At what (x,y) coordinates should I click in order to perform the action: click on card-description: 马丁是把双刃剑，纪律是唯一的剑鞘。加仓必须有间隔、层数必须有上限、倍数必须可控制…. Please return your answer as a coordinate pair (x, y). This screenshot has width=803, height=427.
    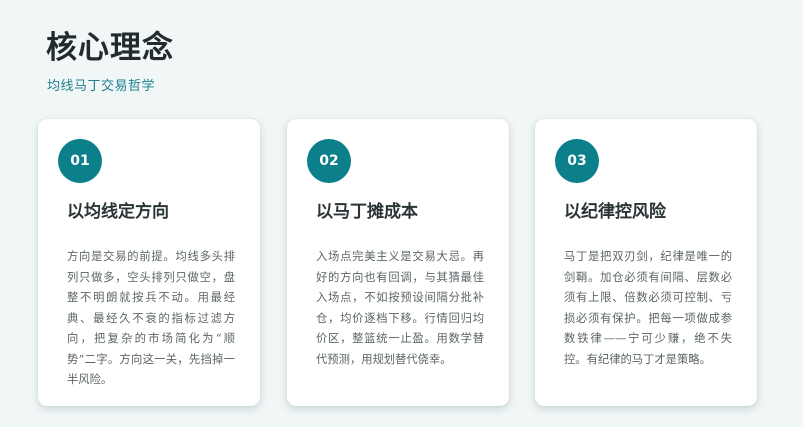
    Looking at the image, I should click on (648, 308).